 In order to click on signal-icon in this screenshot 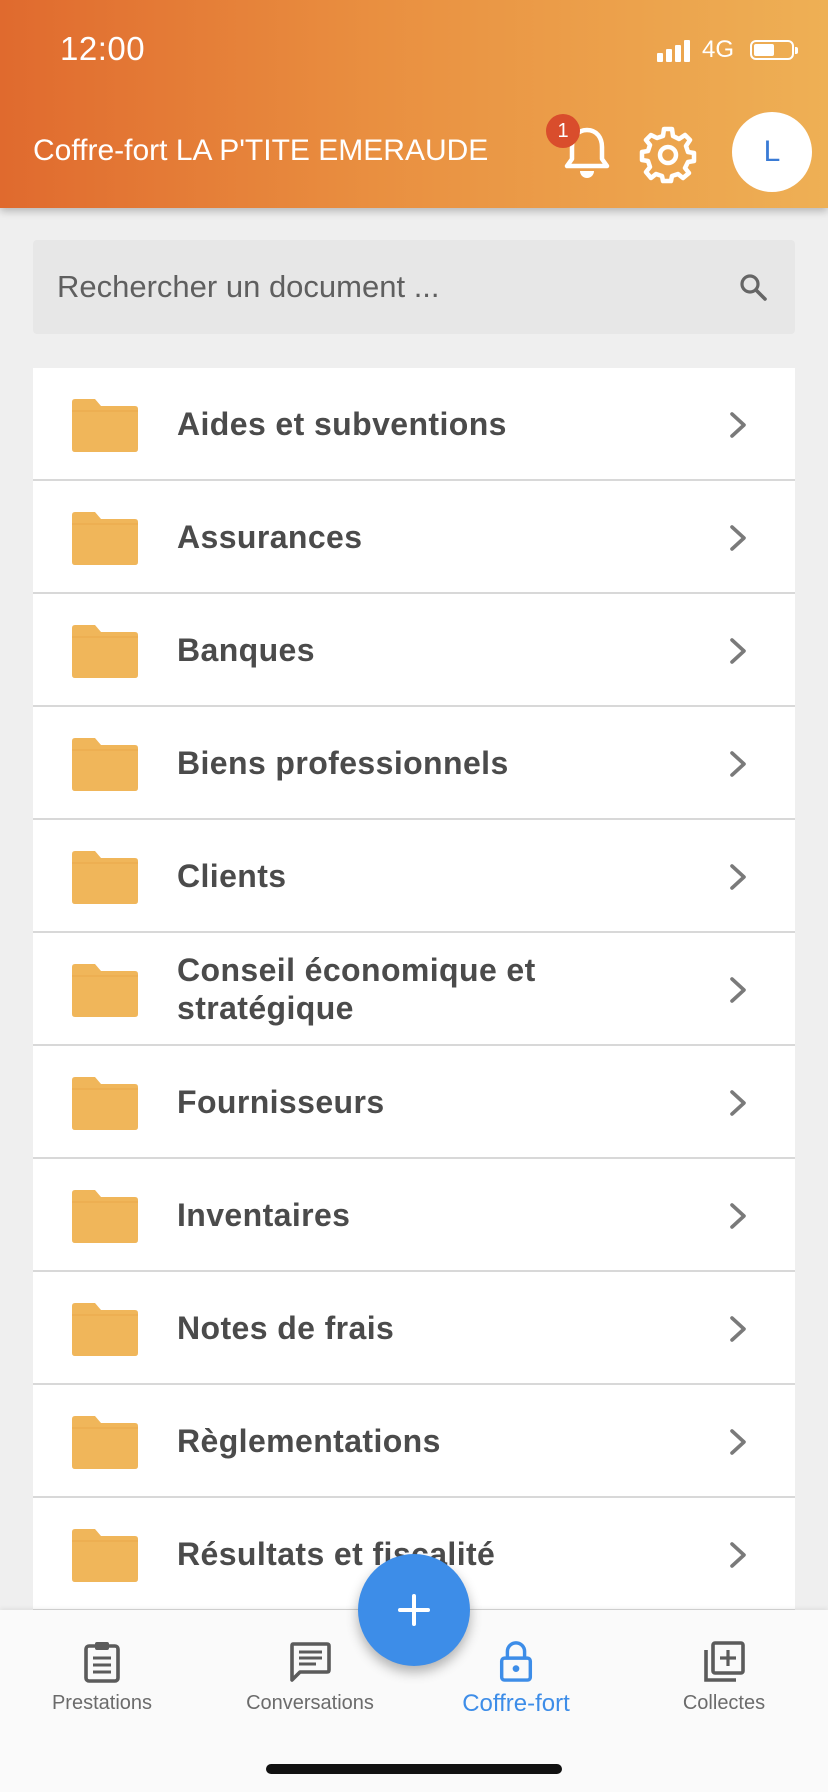, I will do `click(673, 50)`.